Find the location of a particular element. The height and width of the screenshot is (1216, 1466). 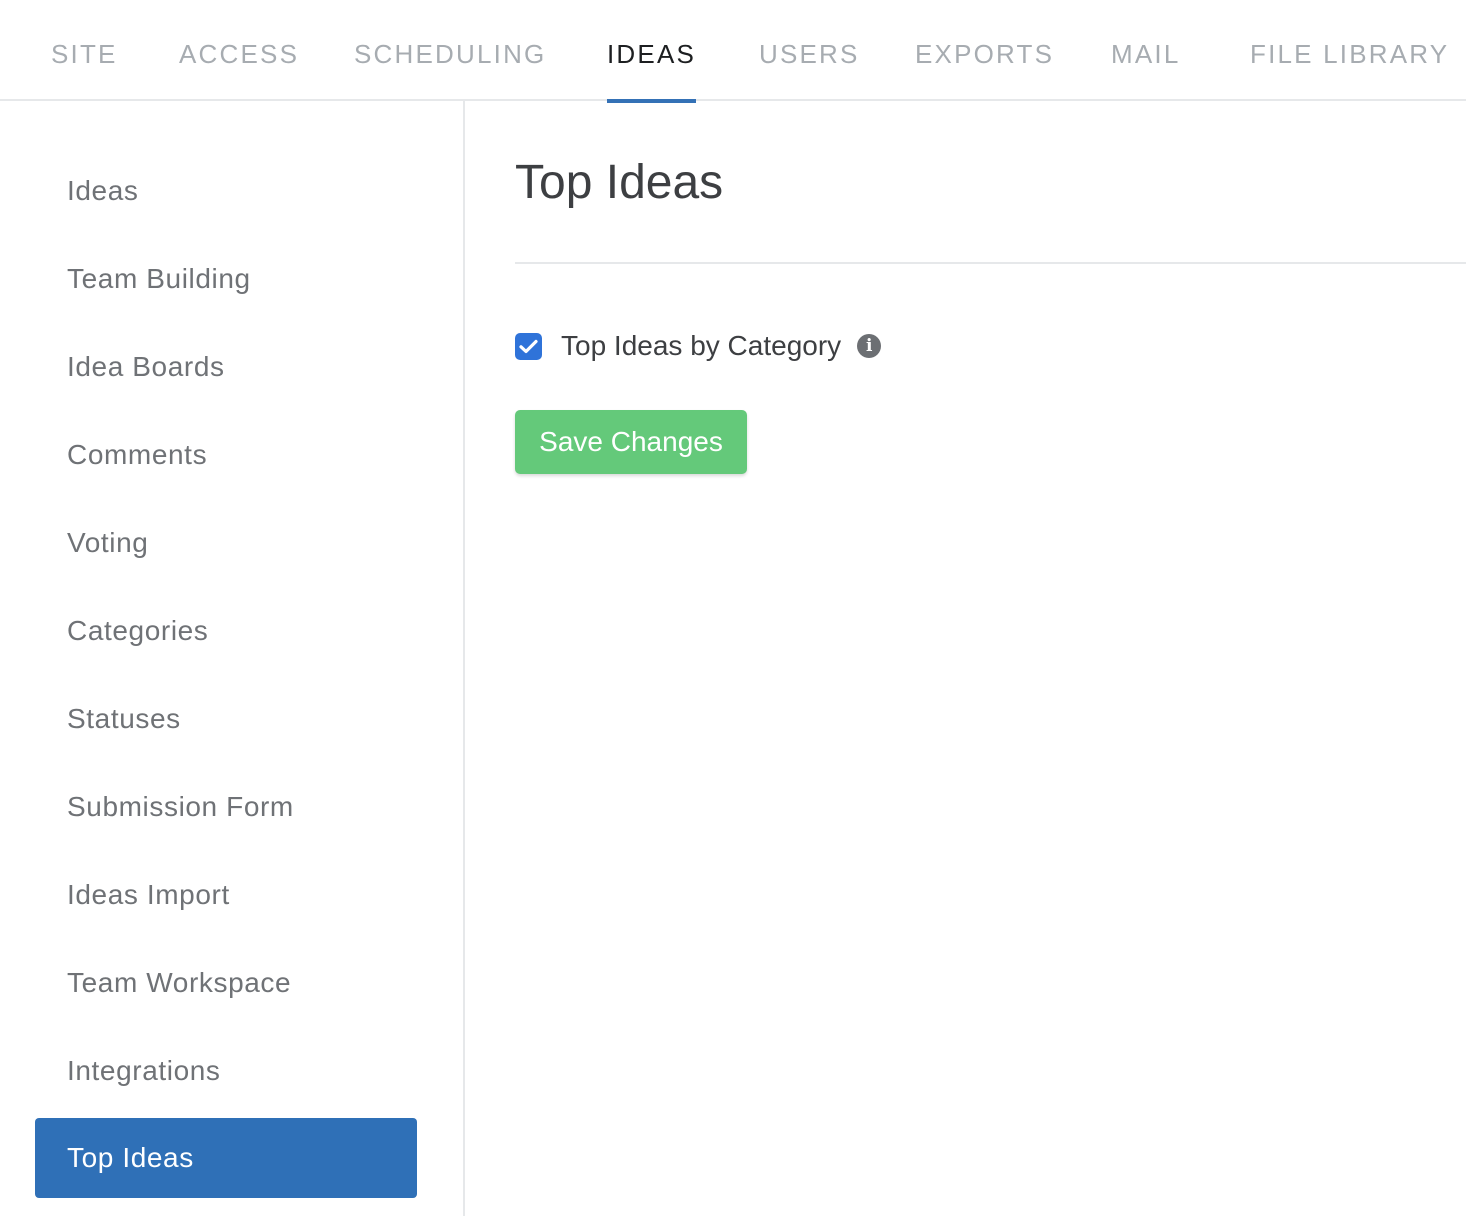

sidebar-item-comments: Comments is located at coordinates (226, 455).